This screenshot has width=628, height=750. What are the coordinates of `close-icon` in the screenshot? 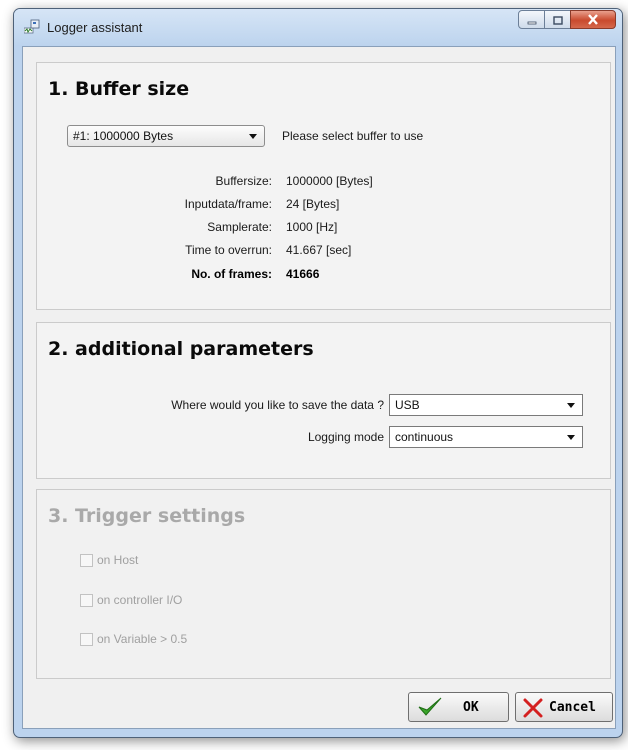 It's located at (593, 19).